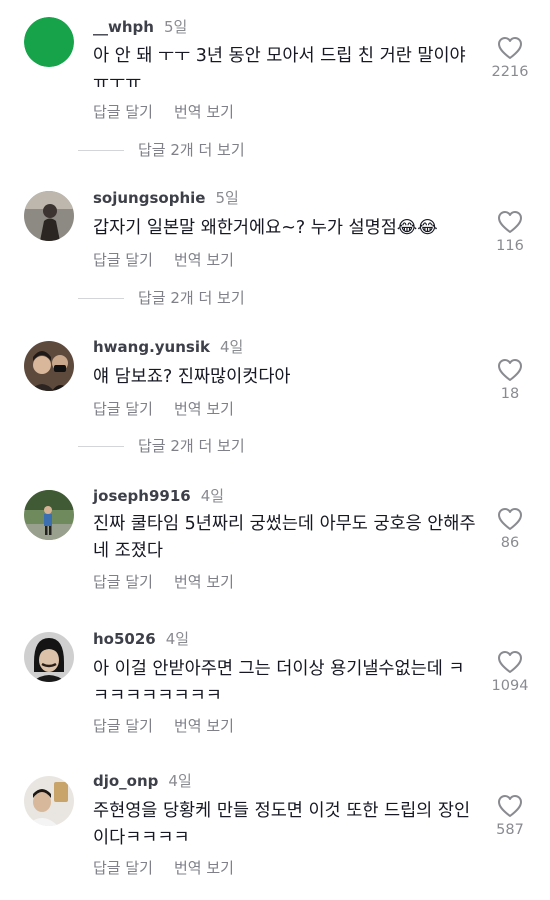 The height and width of the screenshot is (900, 550). What do you see at coordinates (510, 246) in the screenshot?
I see `like-count: 116` at bounding box center [510, 246].